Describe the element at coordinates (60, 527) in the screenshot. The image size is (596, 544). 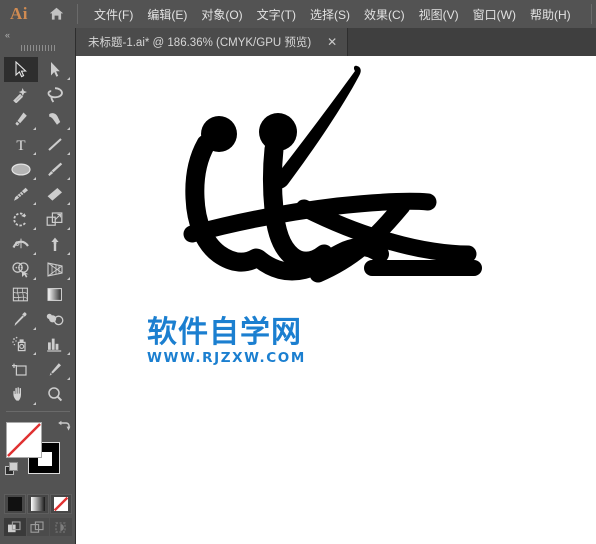
I see `draw-inside-button` at that location.